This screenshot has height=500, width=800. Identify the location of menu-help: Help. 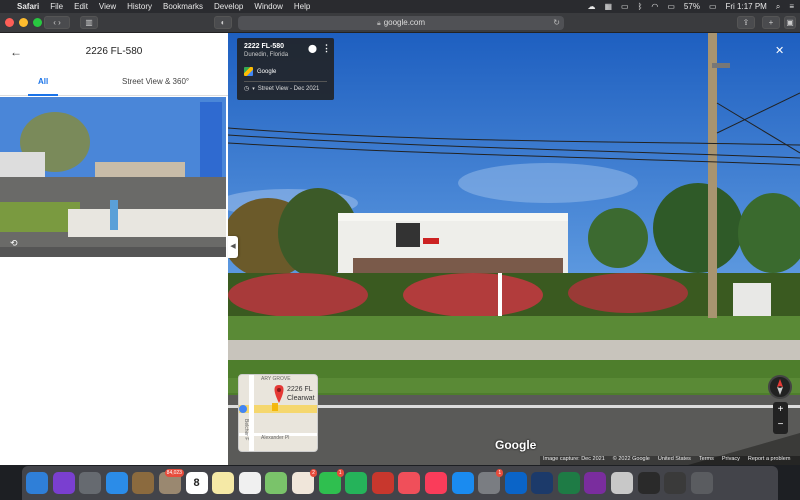
(302, 6).